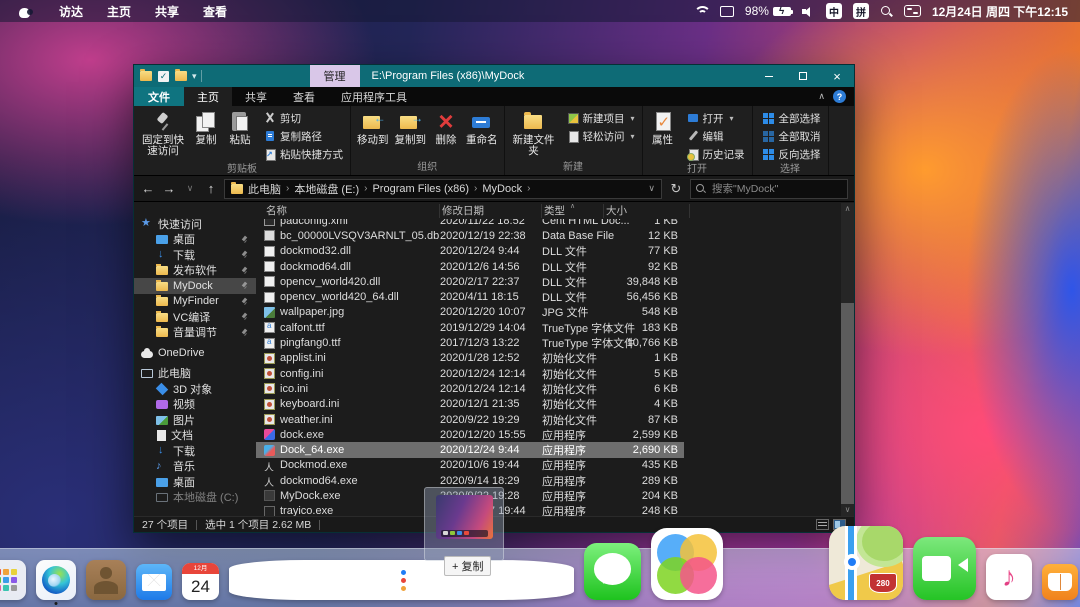  I want to click on ribbon-button-newfolder: 新建文件夹, so click(534, 132).